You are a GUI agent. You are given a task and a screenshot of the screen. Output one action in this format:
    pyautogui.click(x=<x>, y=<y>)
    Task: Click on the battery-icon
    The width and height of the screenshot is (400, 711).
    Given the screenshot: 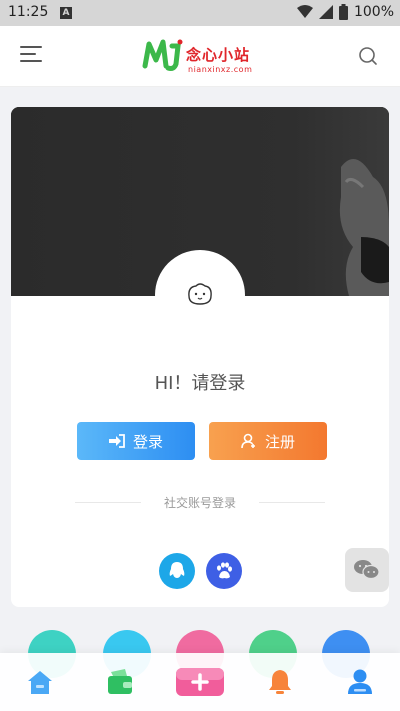 What is the action you would take?
    pyautogui.click(x=343, y=12)
    